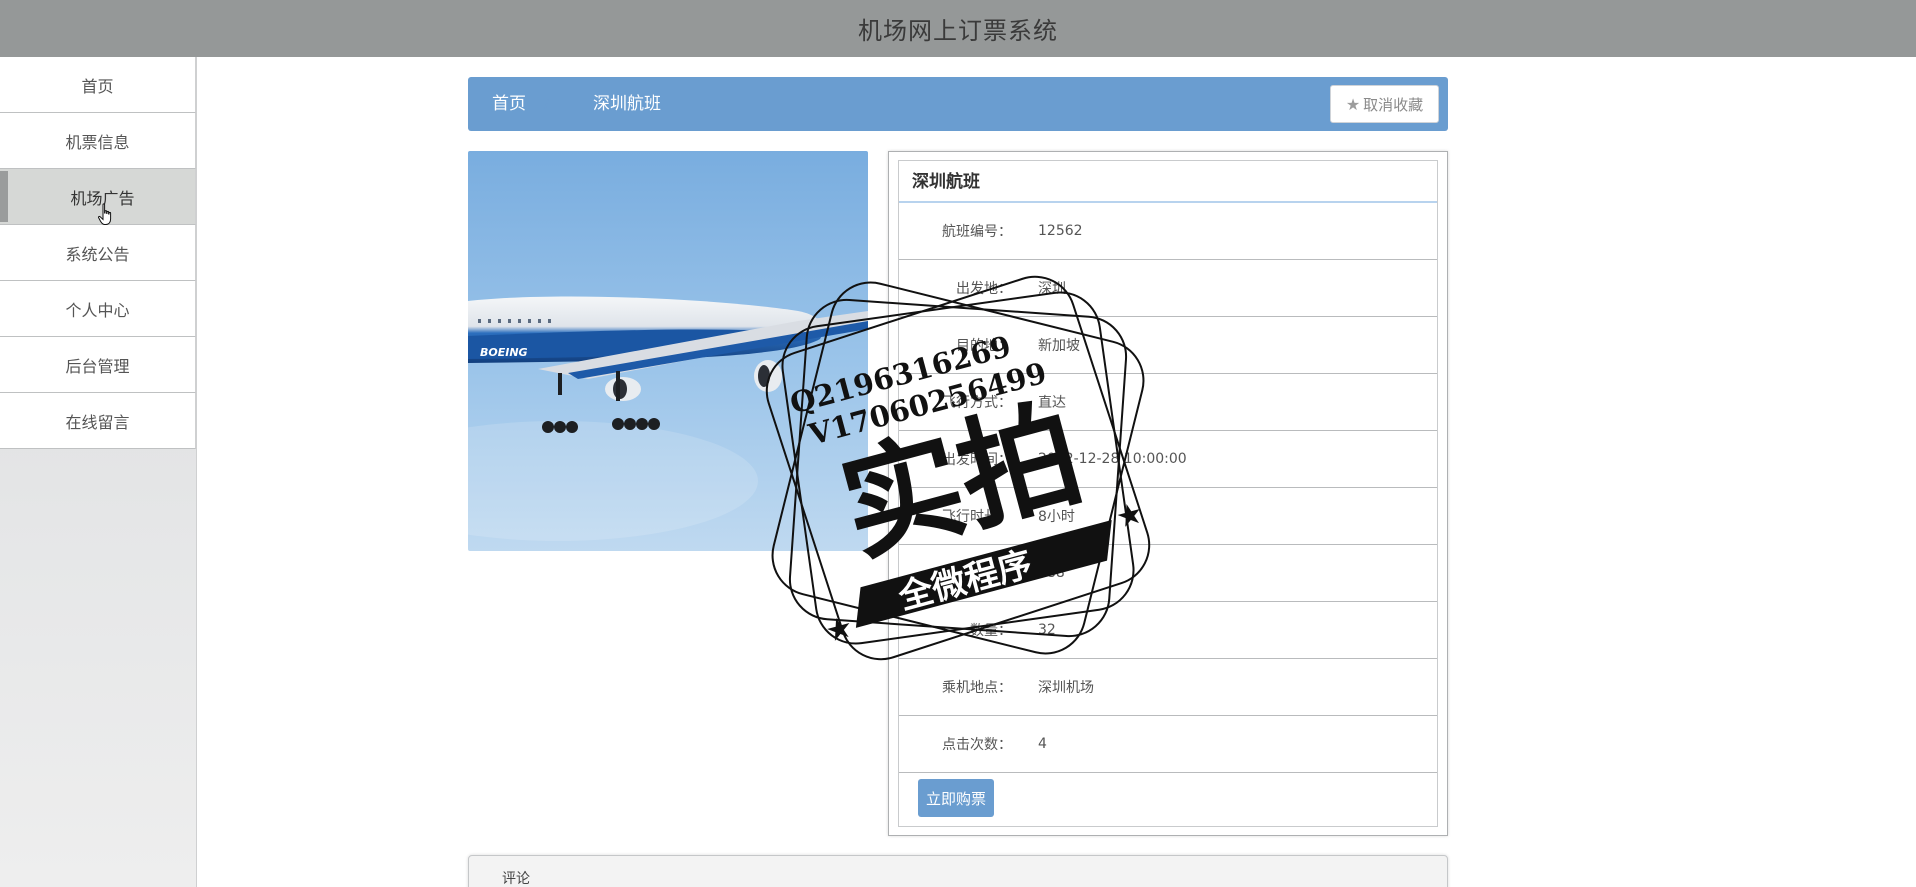 The width and height of the screenshot is (1916, 887). What do you see at coordinates (1052, 403) in the screenshot?
I see `detail-value: 直达` at bounding box center [1052, 403].